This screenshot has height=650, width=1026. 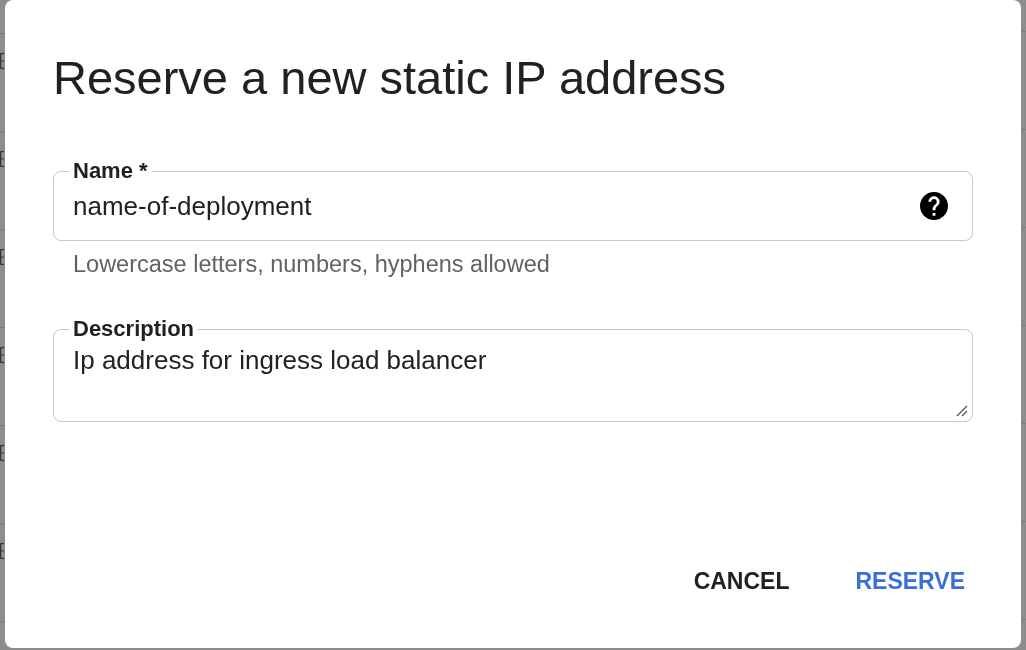 What do you see at coordinates (741, 581) in the screenshot?
I see `cancel-button: CANCEL` at bounding box center [741, 581].